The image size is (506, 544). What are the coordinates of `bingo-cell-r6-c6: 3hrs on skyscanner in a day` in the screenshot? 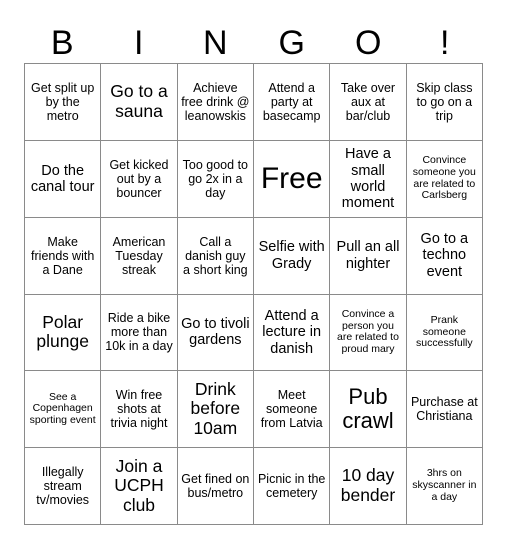 It's located at (444, 486).